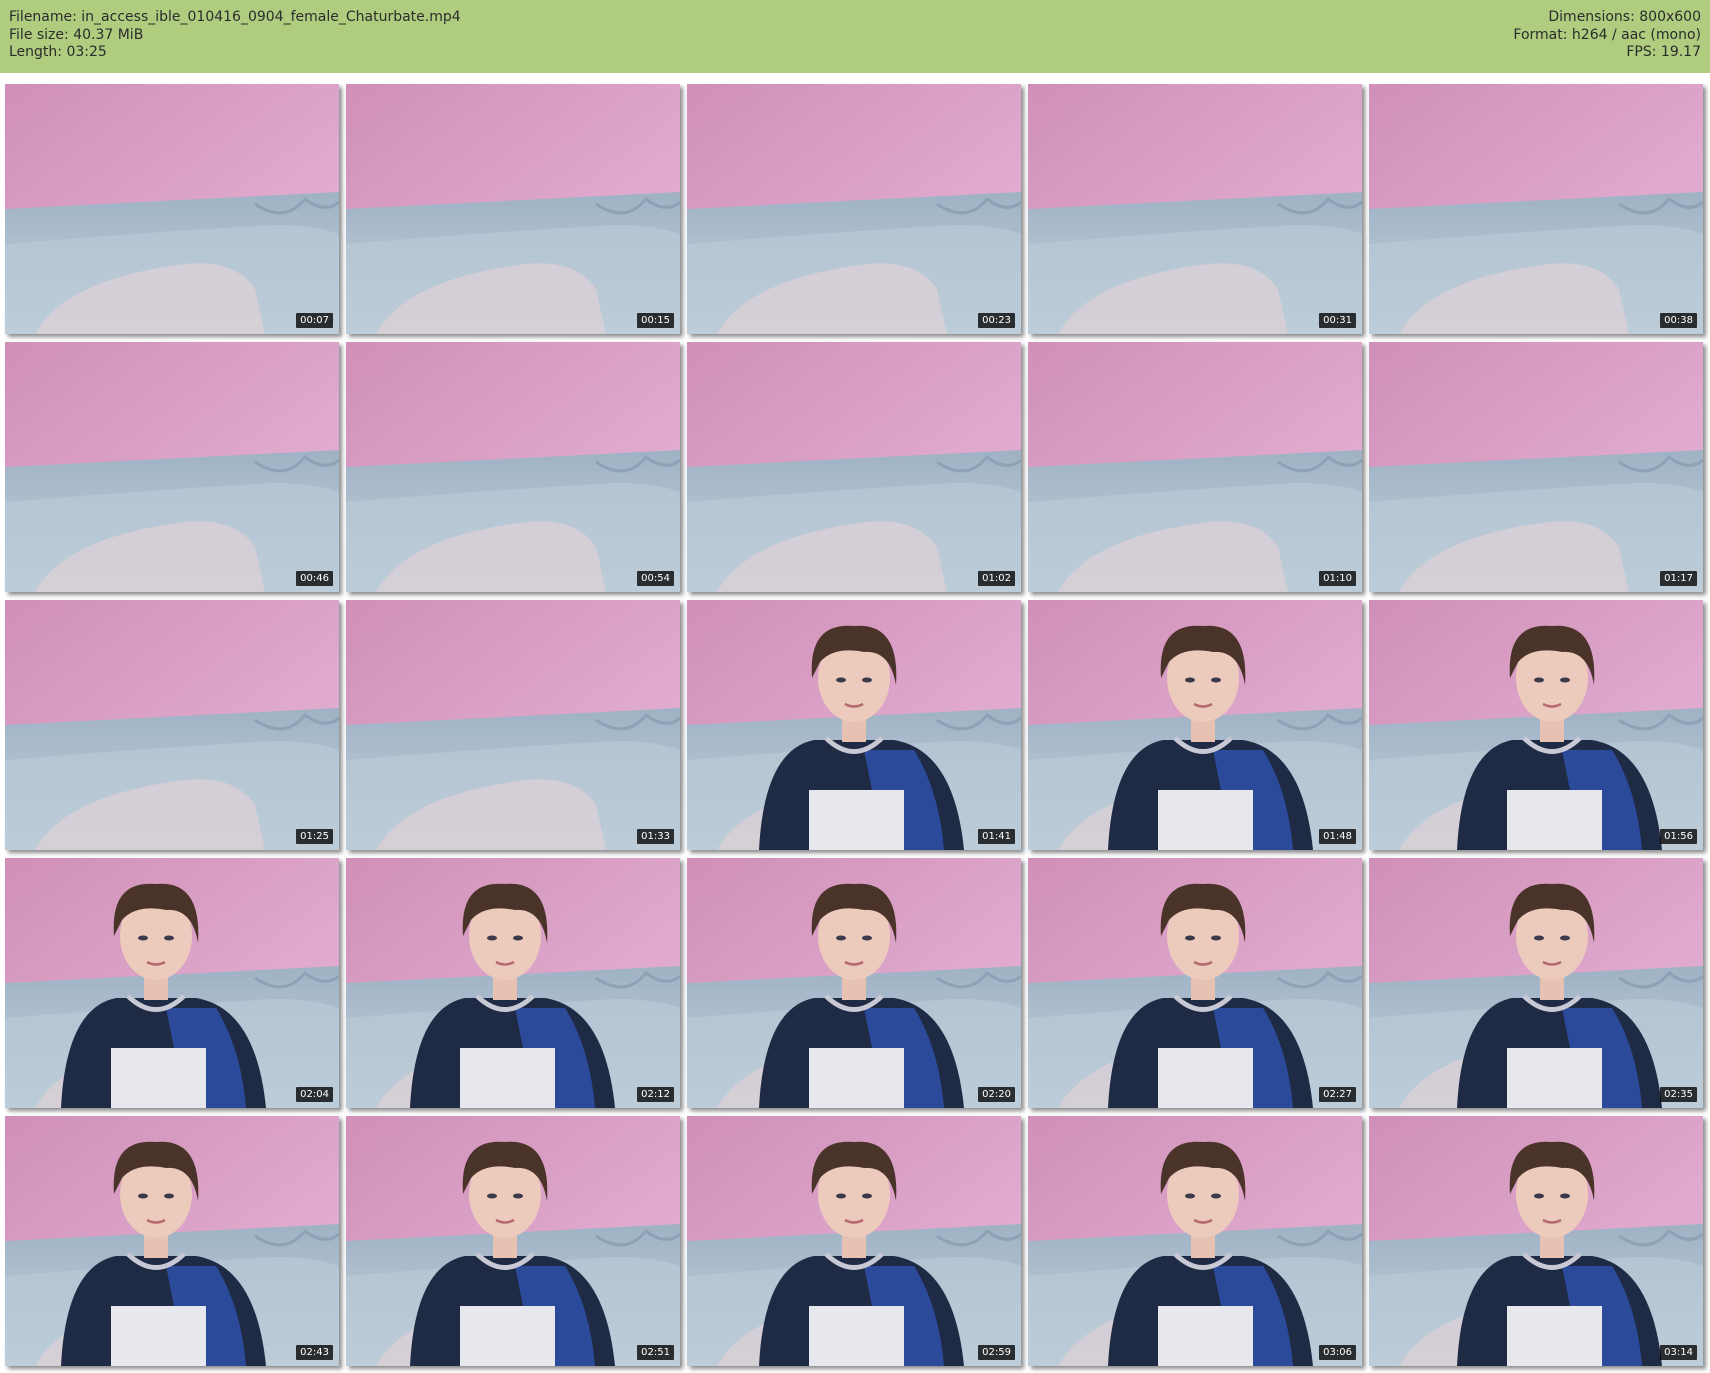  What do you see at coordinates (314, 1094) in the screenshot?
I see `thumbnail-timestamp: 02:04` at bounding box center [314, 1094].